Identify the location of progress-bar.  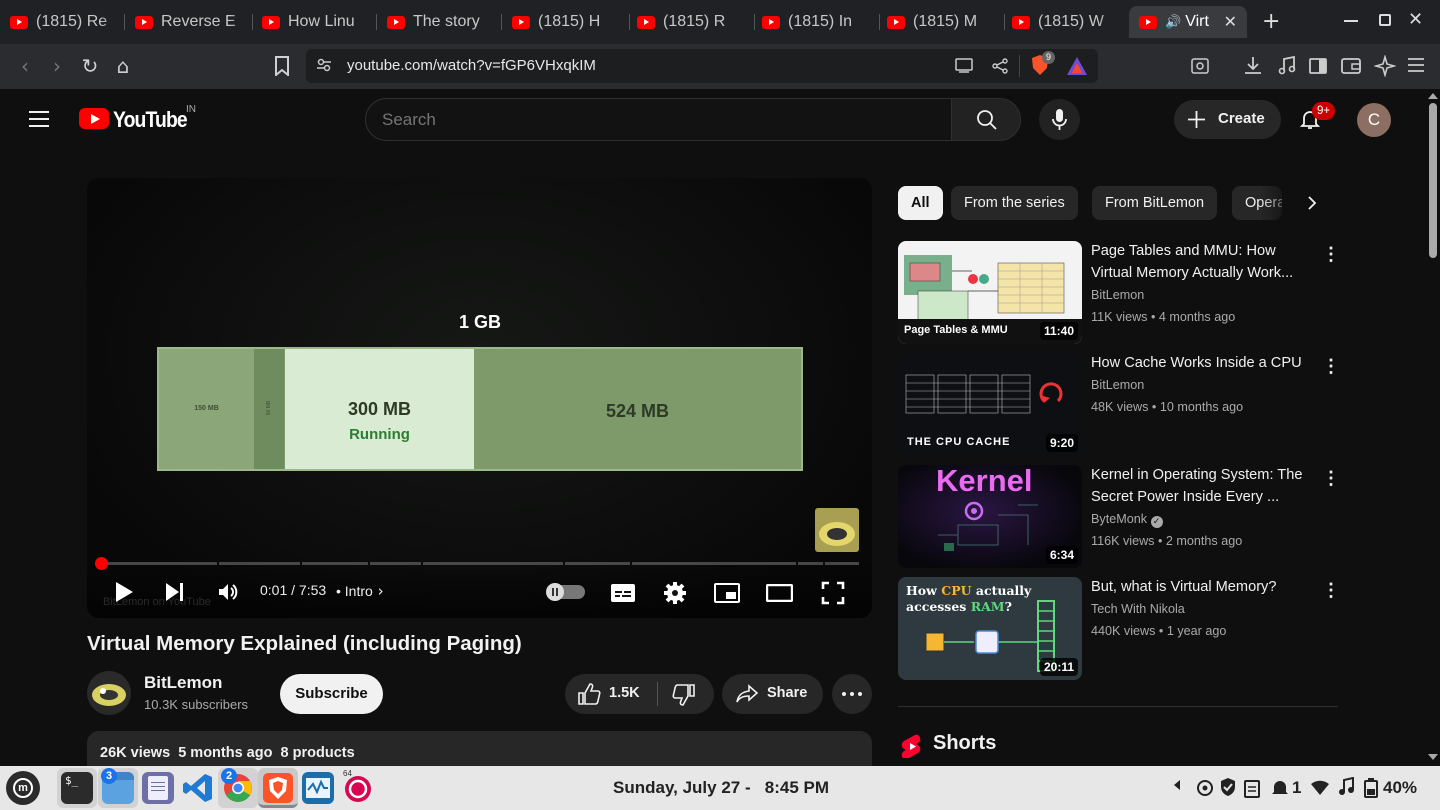
(477, 563).